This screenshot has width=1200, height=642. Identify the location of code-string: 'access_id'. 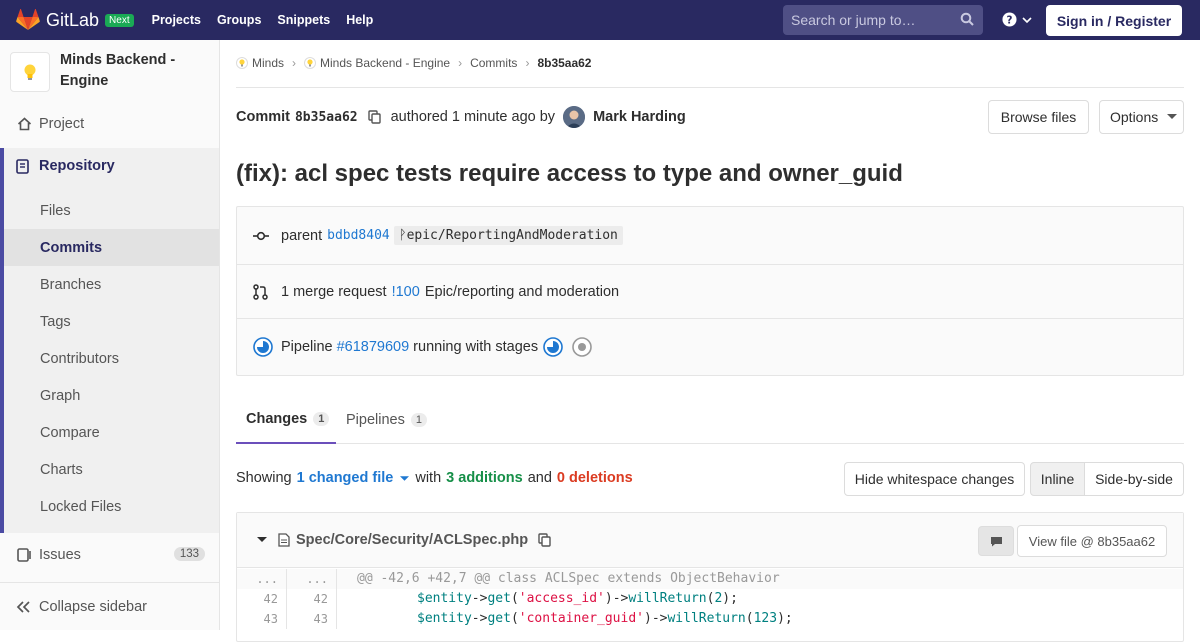
(561, 598).